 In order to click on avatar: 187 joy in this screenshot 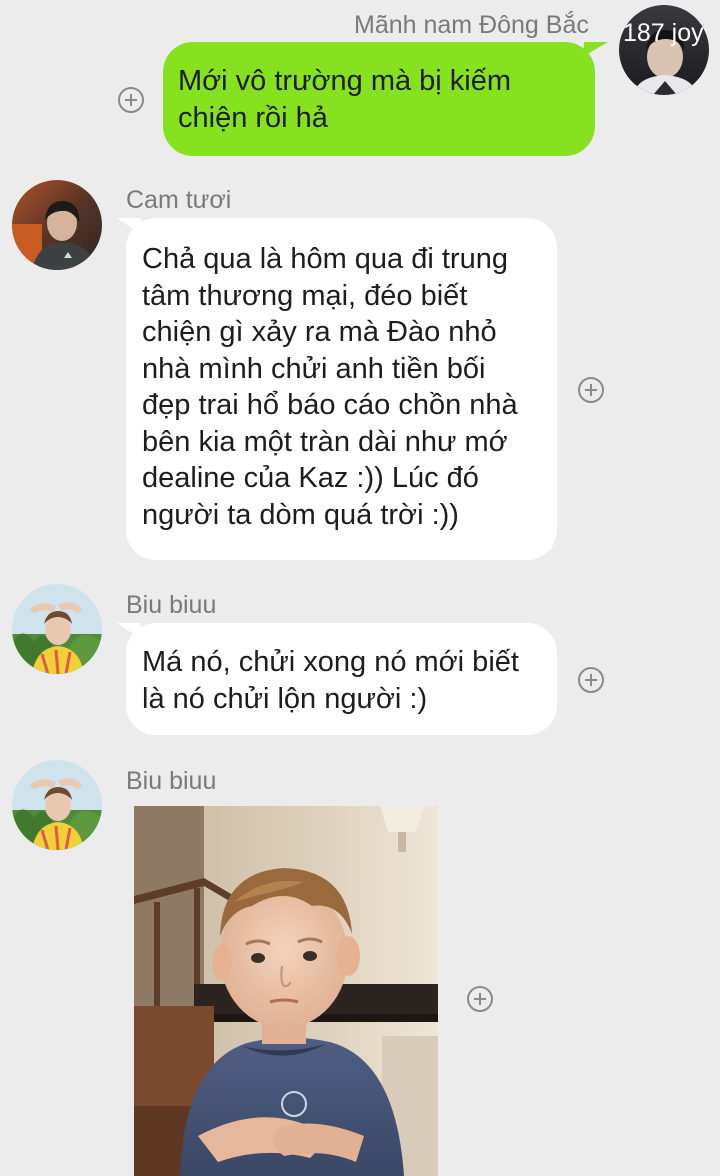, I will do `click(664, 50)`.